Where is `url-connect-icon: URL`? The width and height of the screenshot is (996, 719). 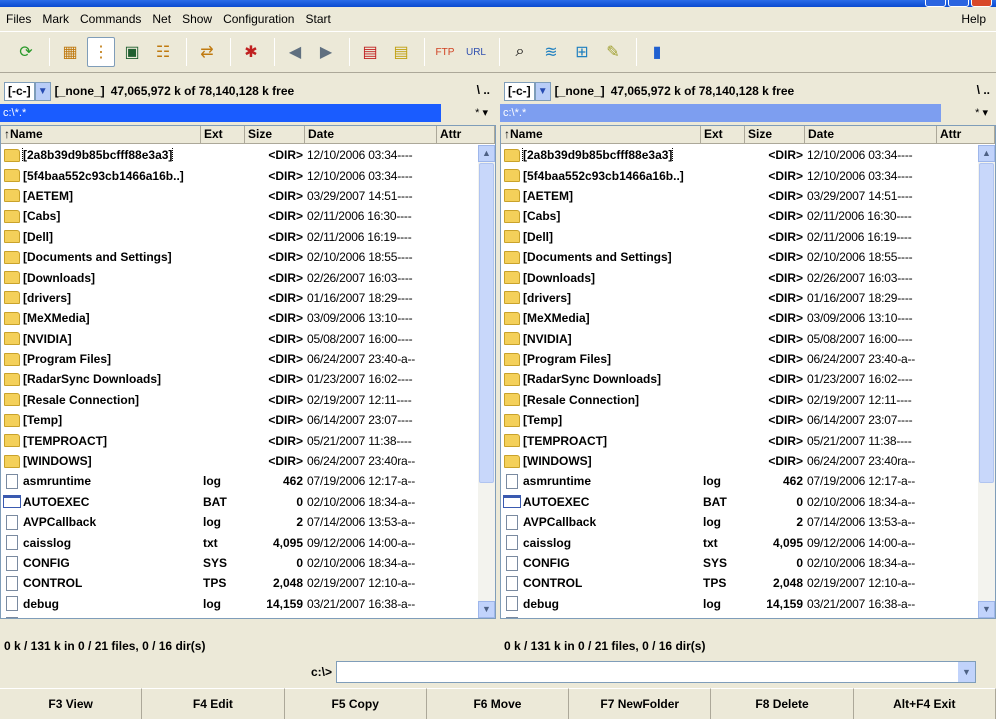 url-connect-icon: URL is located at coordinates (476, 52).